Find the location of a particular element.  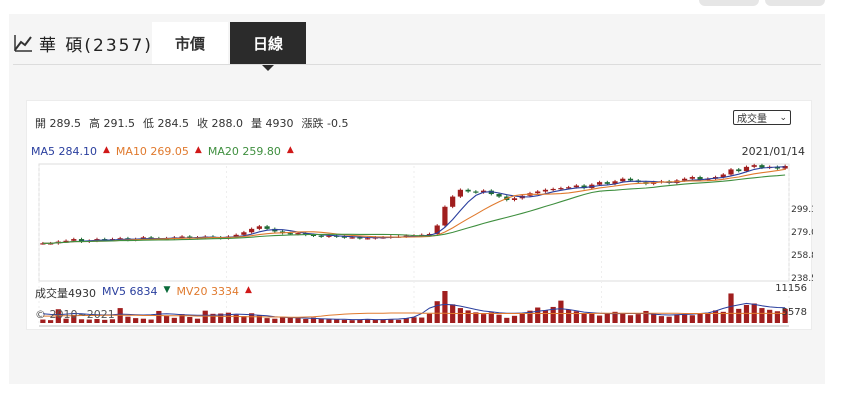

tab-daily-line: 日線 is located at coordinates (268, 46).